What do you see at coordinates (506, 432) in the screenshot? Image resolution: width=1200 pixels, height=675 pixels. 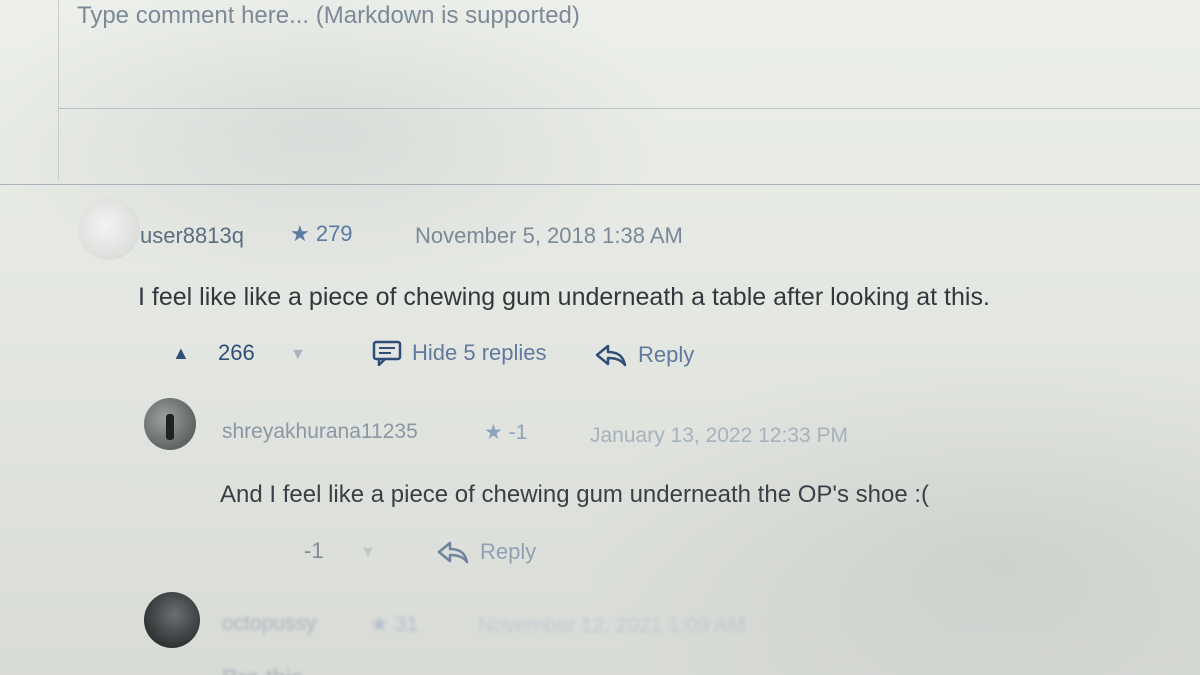 I see `user-reputation: ★ -1` at bounding box center [506, 432].